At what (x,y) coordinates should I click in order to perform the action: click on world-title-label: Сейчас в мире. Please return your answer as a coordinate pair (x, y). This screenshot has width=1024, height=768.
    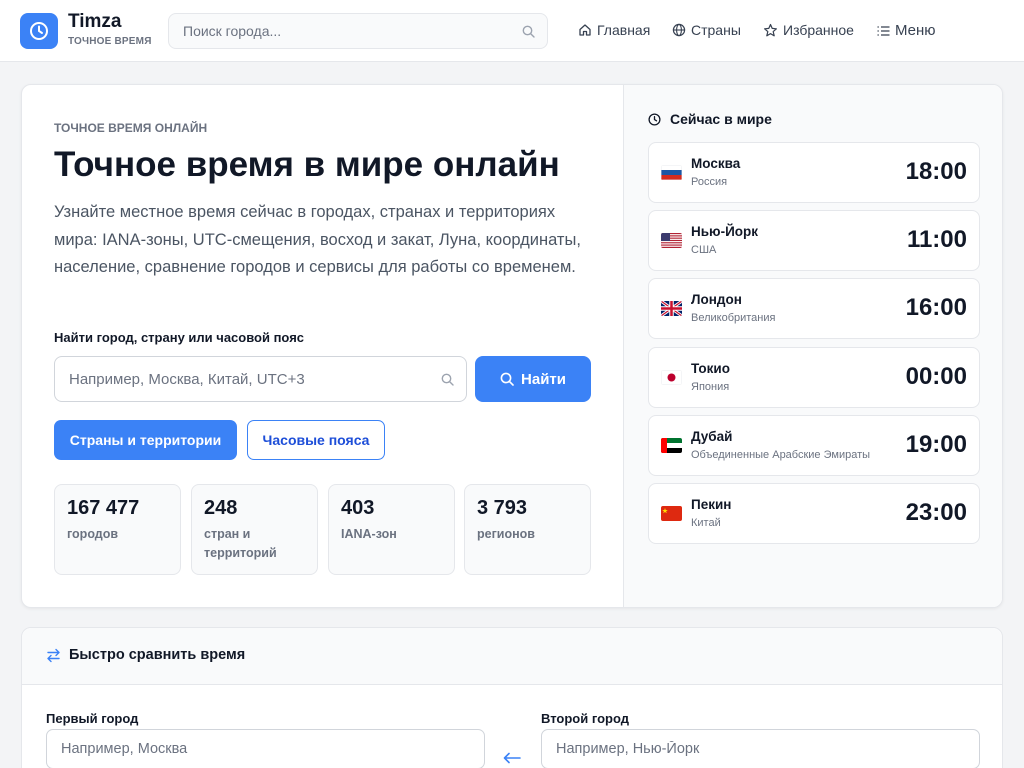
    Looking at the image, I should click on (721, 119).